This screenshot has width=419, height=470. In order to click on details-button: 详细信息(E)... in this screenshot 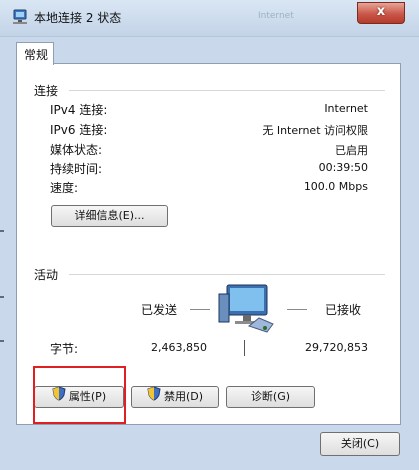, I will do `click(109, 216)`.